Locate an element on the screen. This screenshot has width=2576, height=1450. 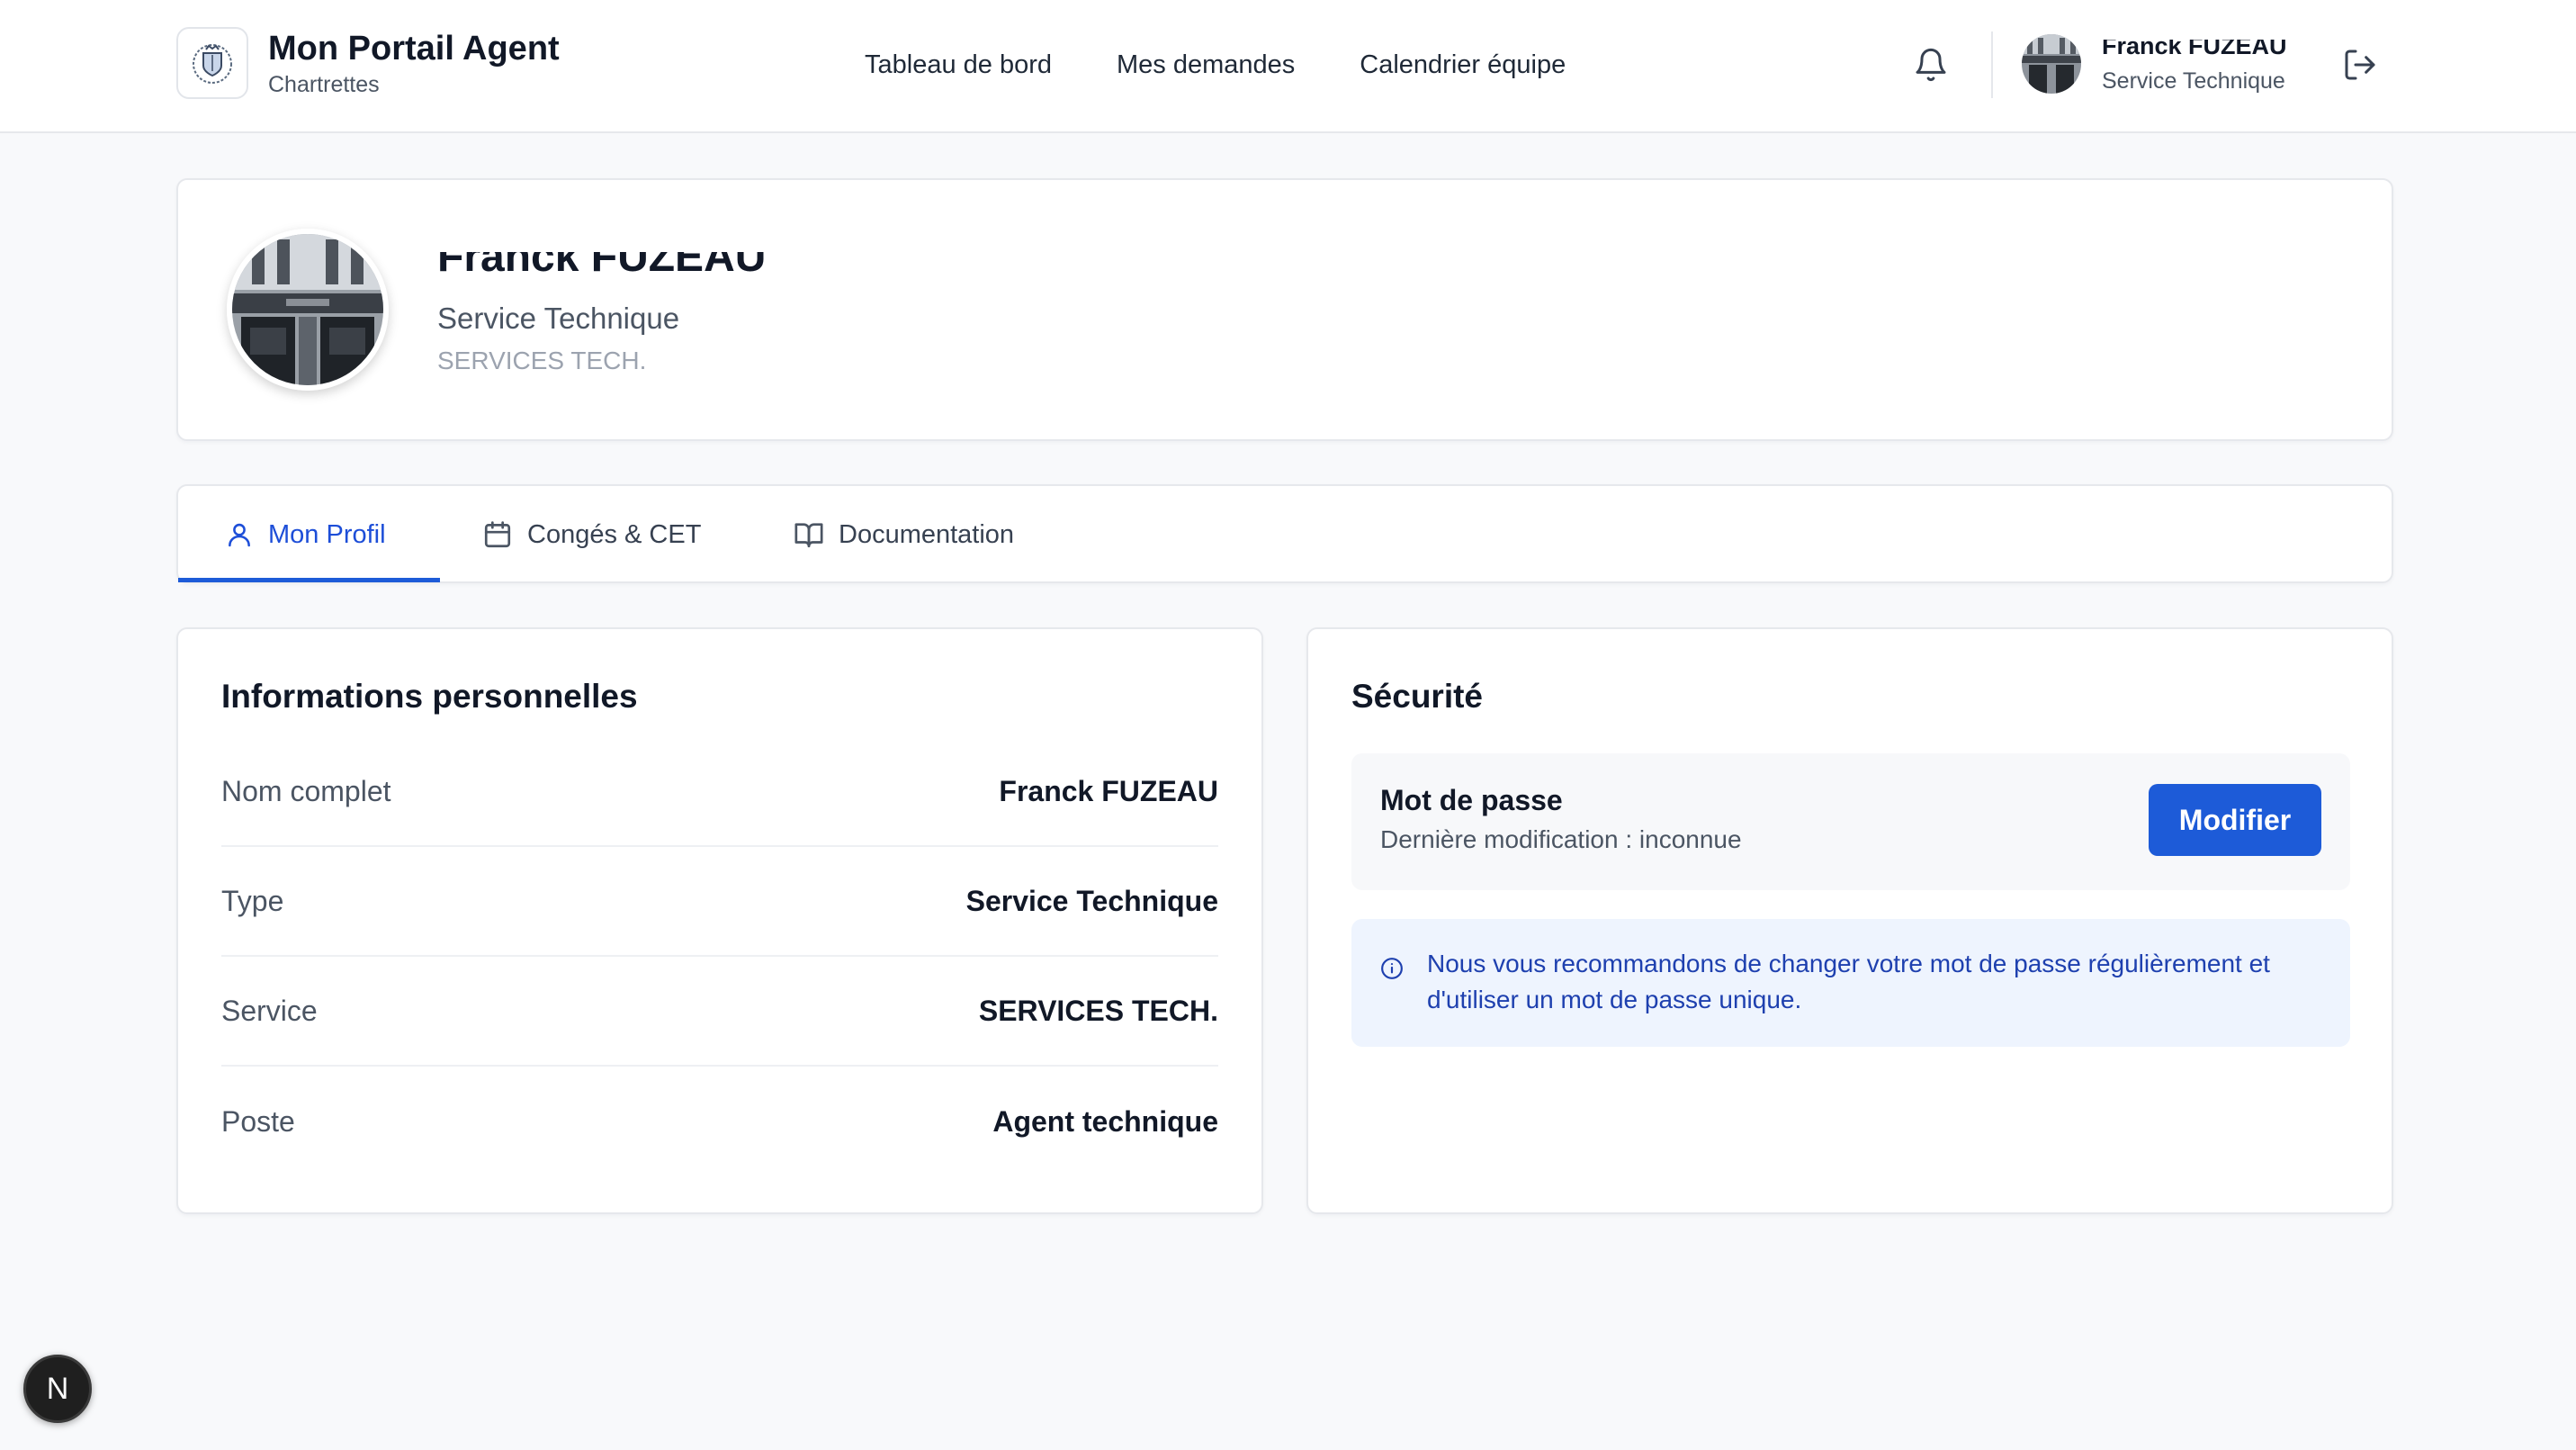
info-label: Poste is located at coordinates (258, 1121).